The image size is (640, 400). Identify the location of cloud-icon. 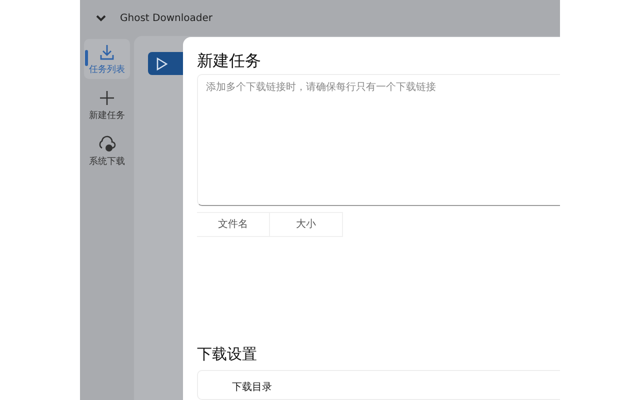
(107, 144).